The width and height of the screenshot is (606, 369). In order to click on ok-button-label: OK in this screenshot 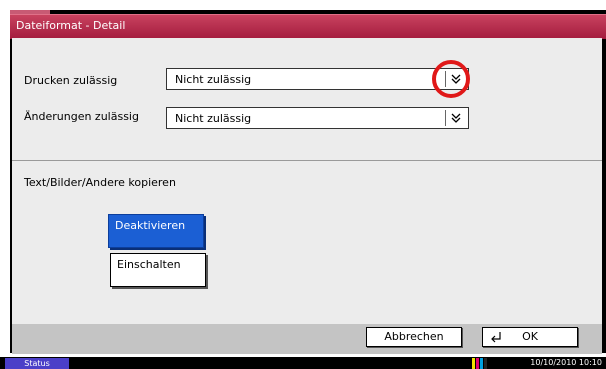, I will do `click(530, 336)`.